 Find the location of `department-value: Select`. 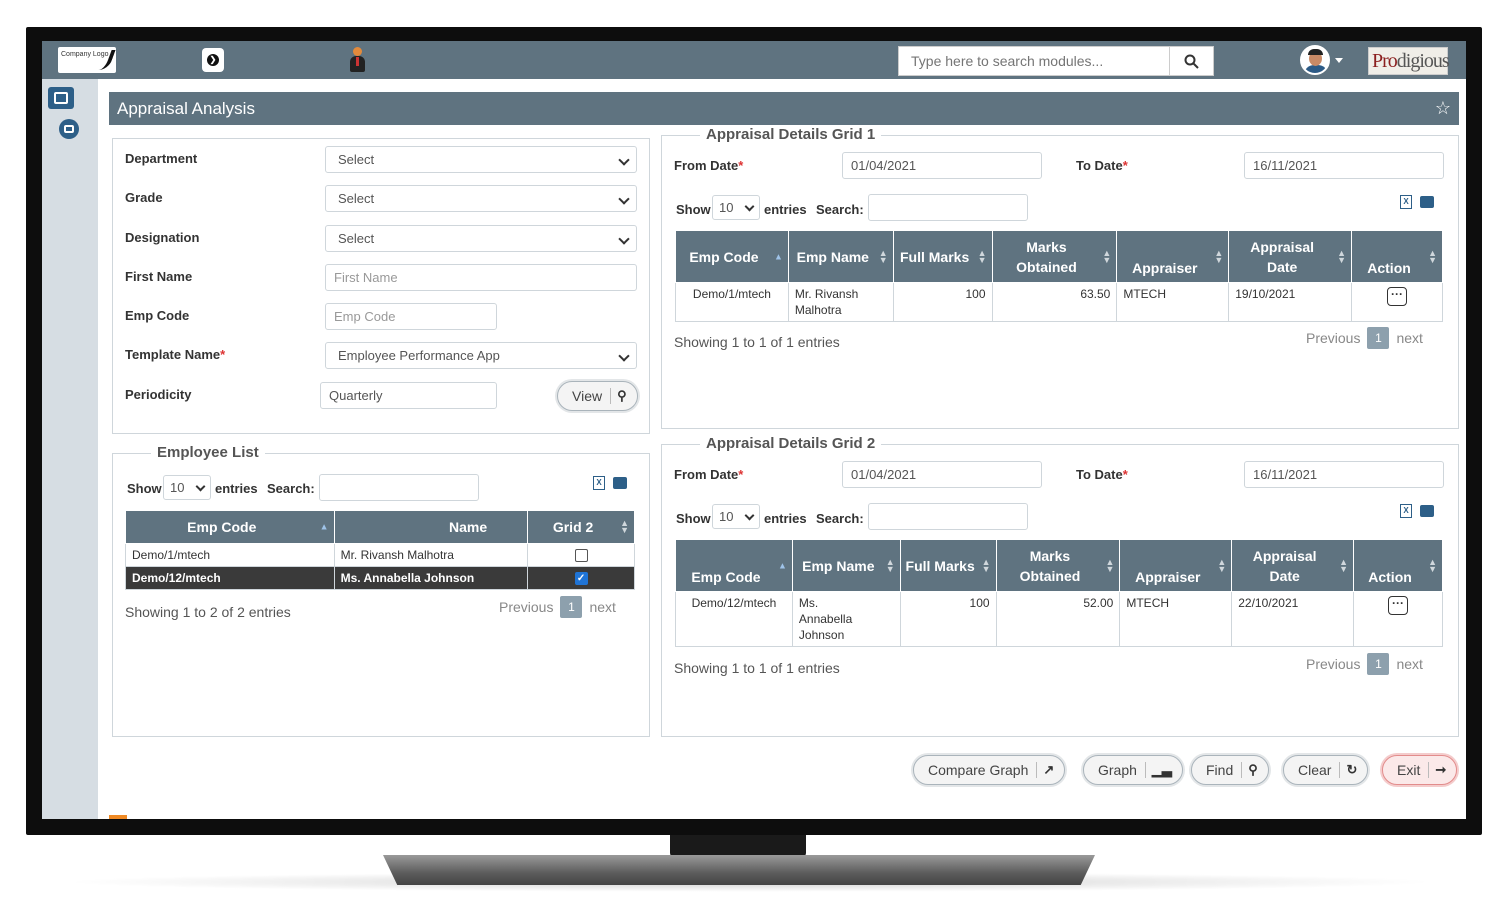

department-value: Select is located at coordinates (356, 159).